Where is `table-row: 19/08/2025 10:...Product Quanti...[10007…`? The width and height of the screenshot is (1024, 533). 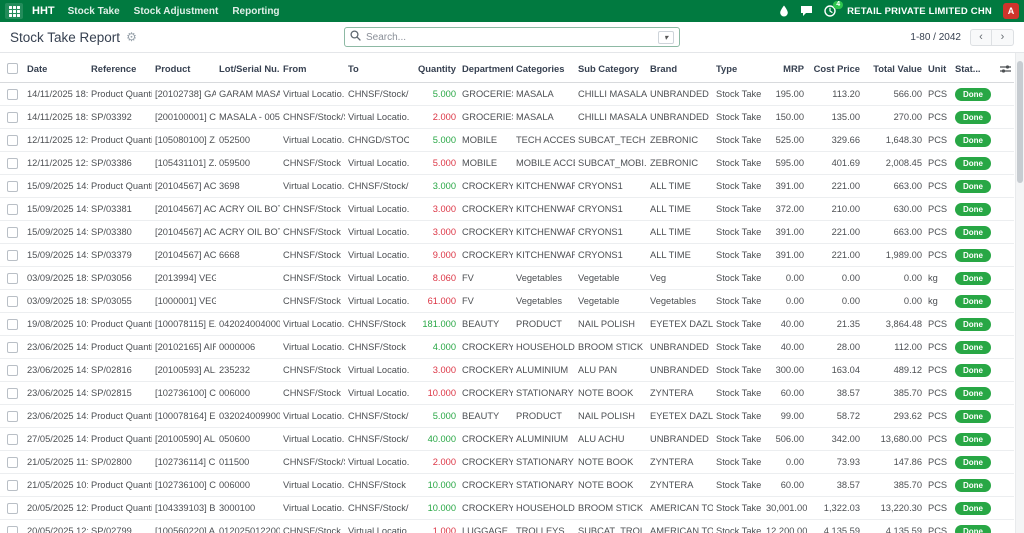 table-row: 19/08/2025 10:...Product Quanti...[10007… is located at coordinates (507, 324).